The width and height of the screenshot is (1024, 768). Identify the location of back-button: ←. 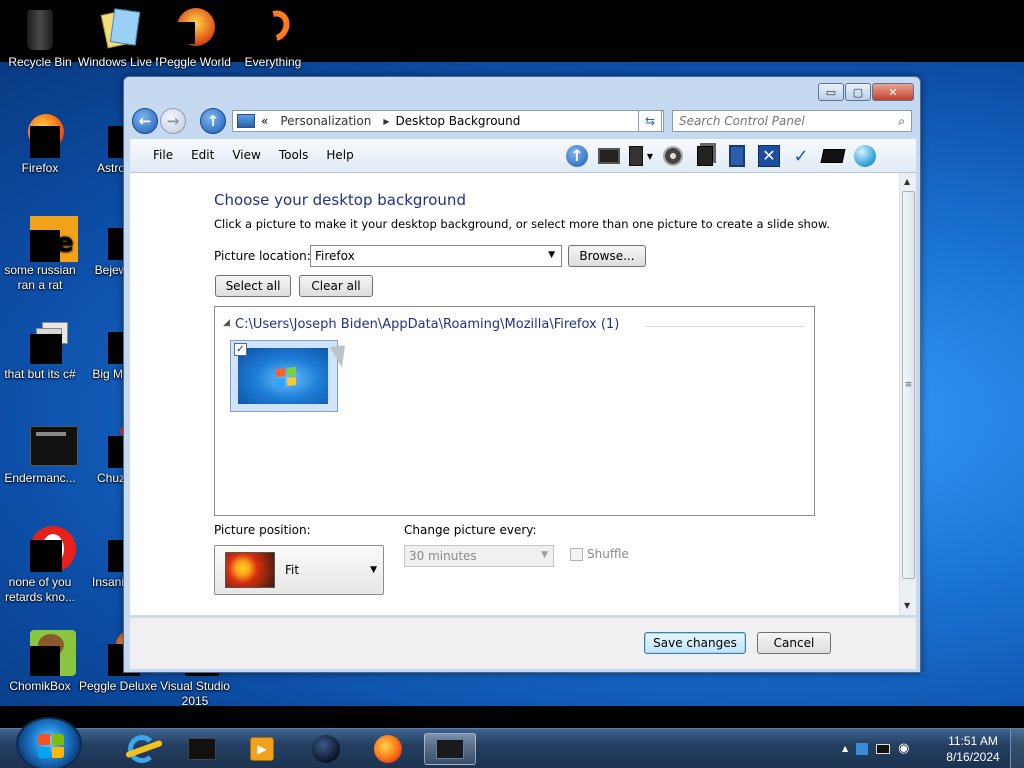
(145, 121).